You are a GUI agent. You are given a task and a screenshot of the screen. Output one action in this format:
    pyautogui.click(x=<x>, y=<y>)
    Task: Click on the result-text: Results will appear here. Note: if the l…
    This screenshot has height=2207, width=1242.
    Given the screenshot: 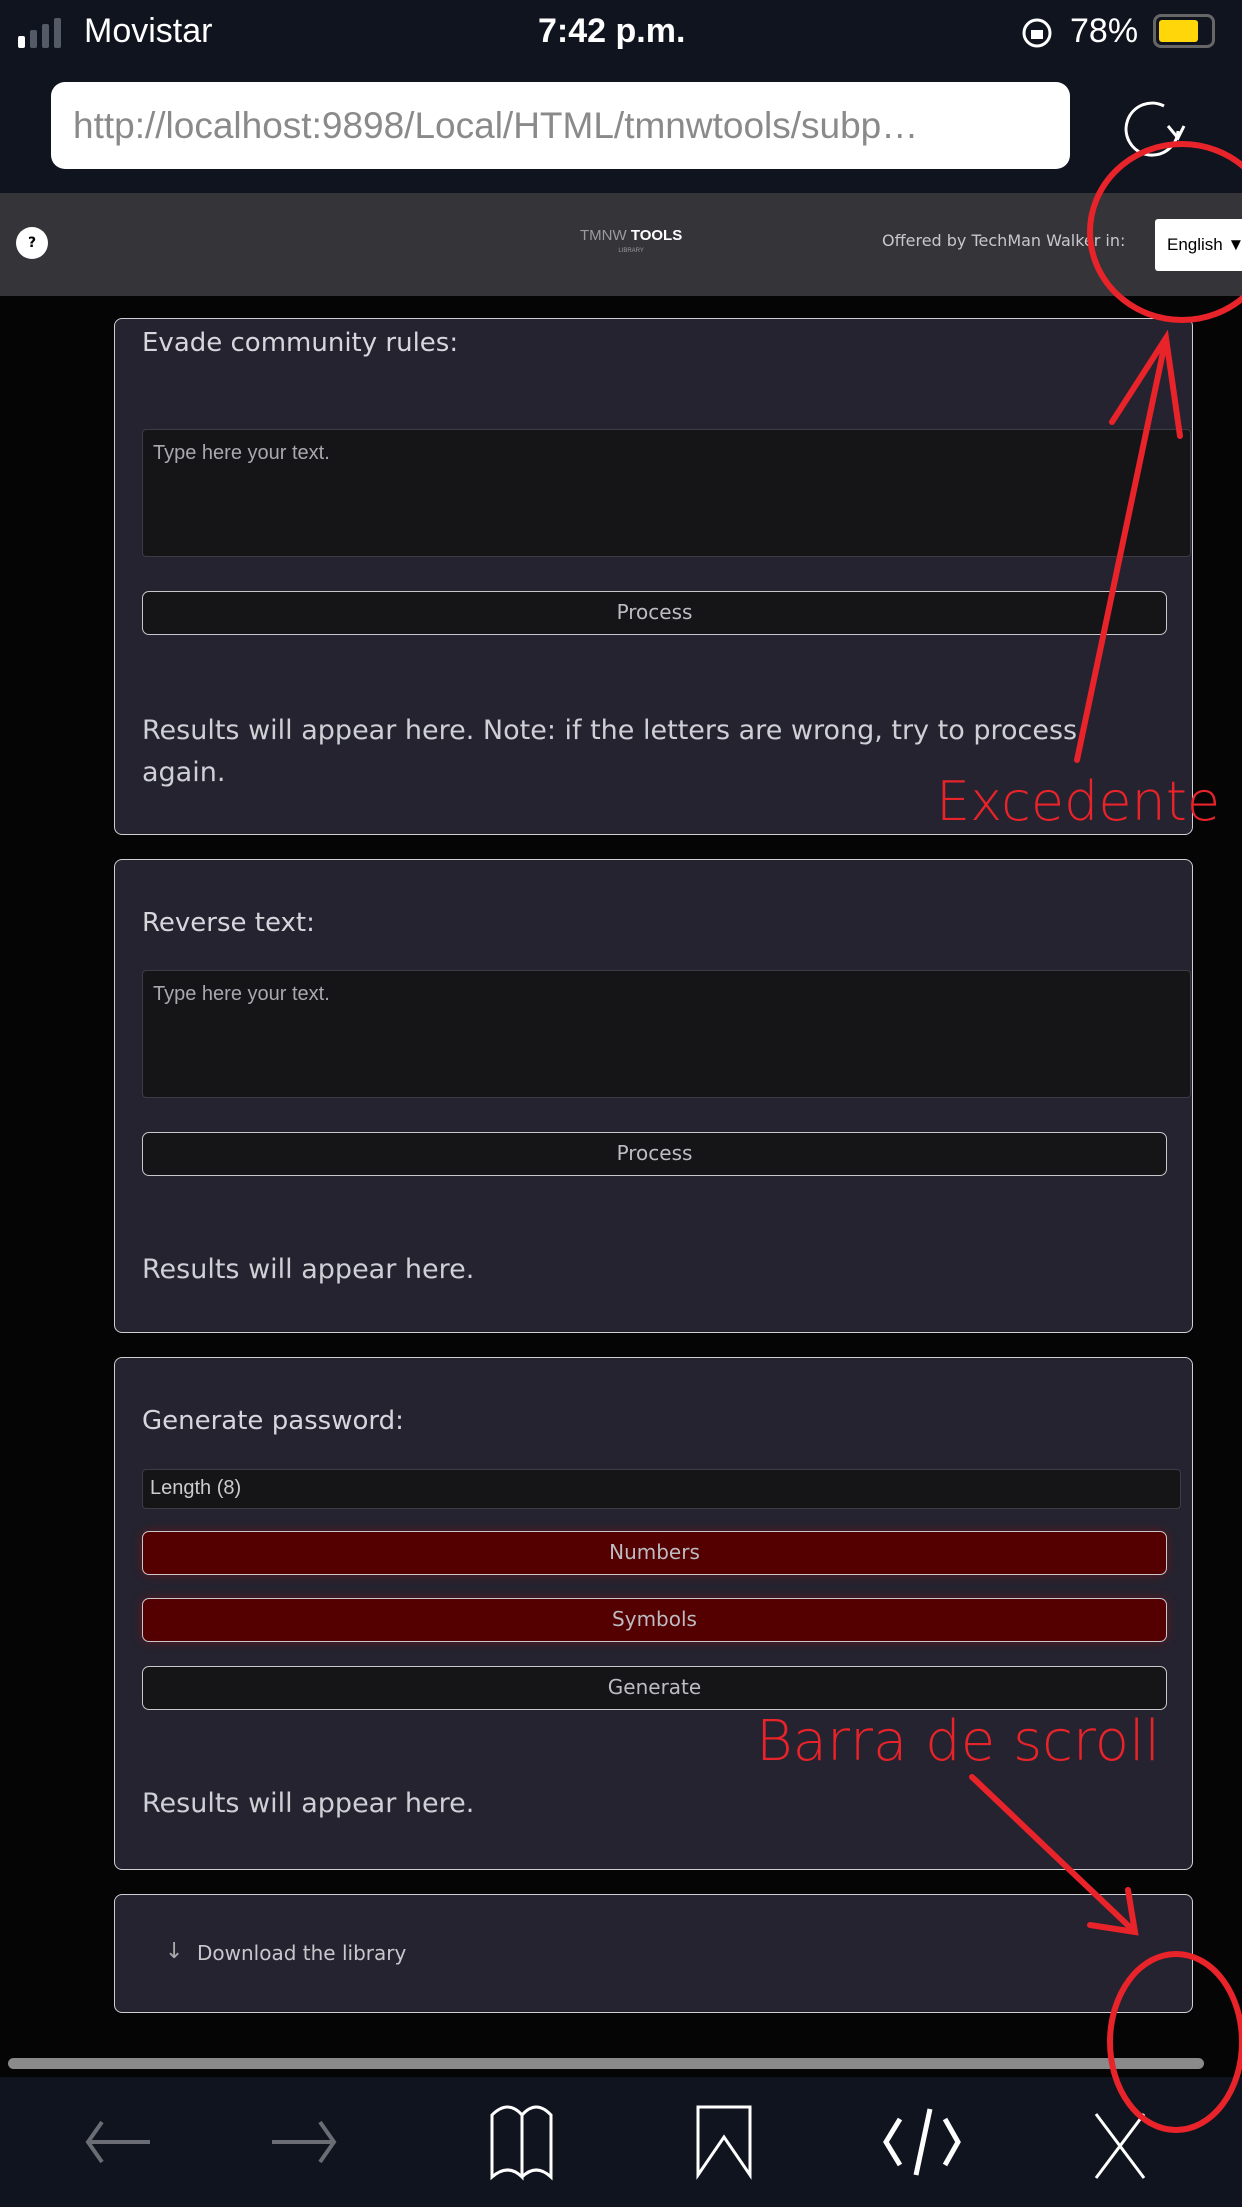 What is the action you would take?
    pyautogui.click(x=610, y=751)
    